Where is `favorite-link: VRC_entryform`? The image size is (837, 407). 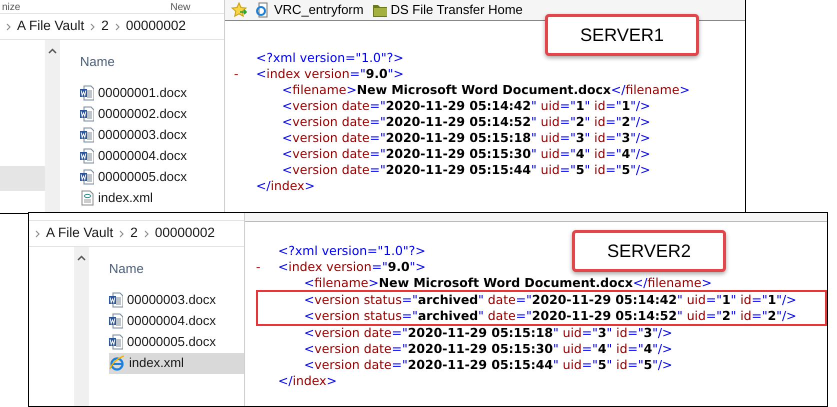
favorite-link: VRC_entryform is located at coordinates (309, 10).